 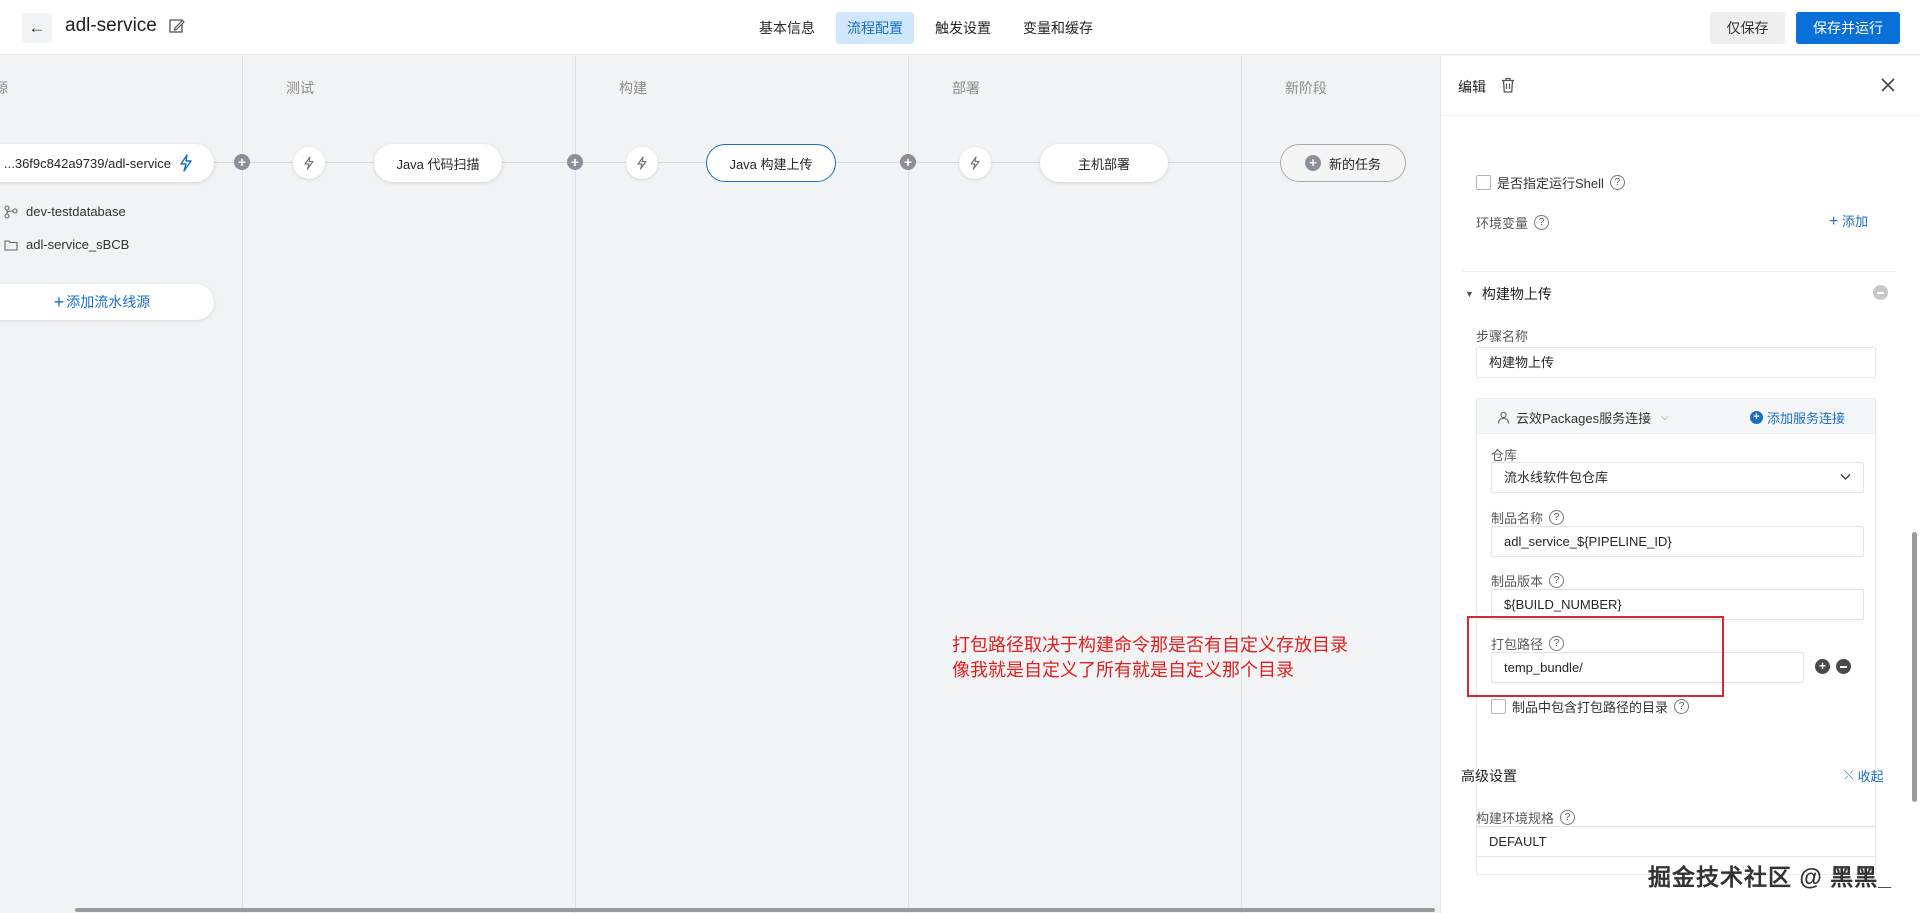 I want to click on repo-select: 流水线软件包仓库, so click(x=1677, y=477).